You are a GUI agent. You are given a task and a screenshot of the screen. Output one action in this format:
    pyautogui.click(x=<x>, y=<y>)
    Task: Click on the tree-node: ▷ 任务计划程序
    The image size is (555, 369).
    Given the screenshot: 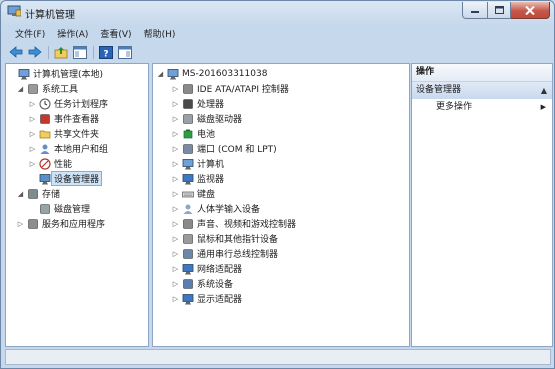 What is the action you would take?
    pyautogui.click(x=77, y=103)
    